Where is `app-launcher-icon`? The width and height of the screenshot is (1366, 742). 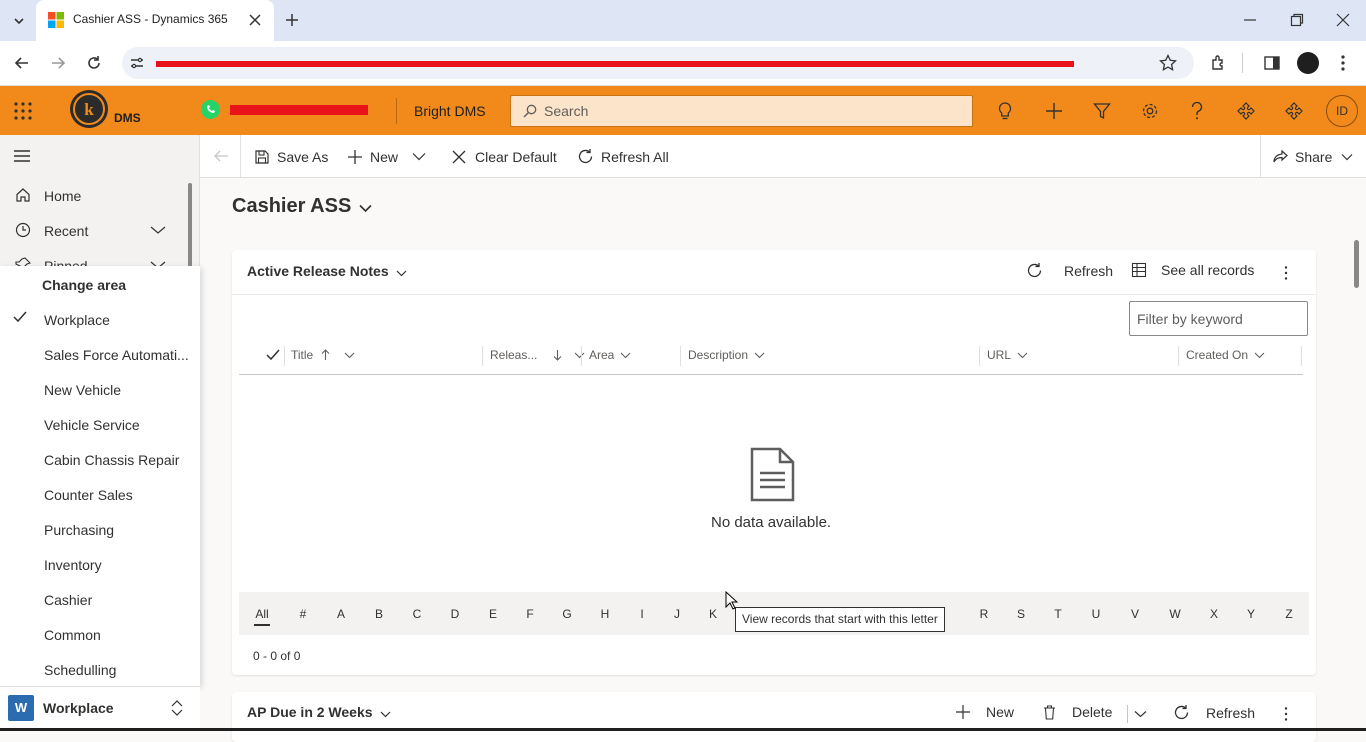 app-launcher-icon is located at coordinates (23, 111).